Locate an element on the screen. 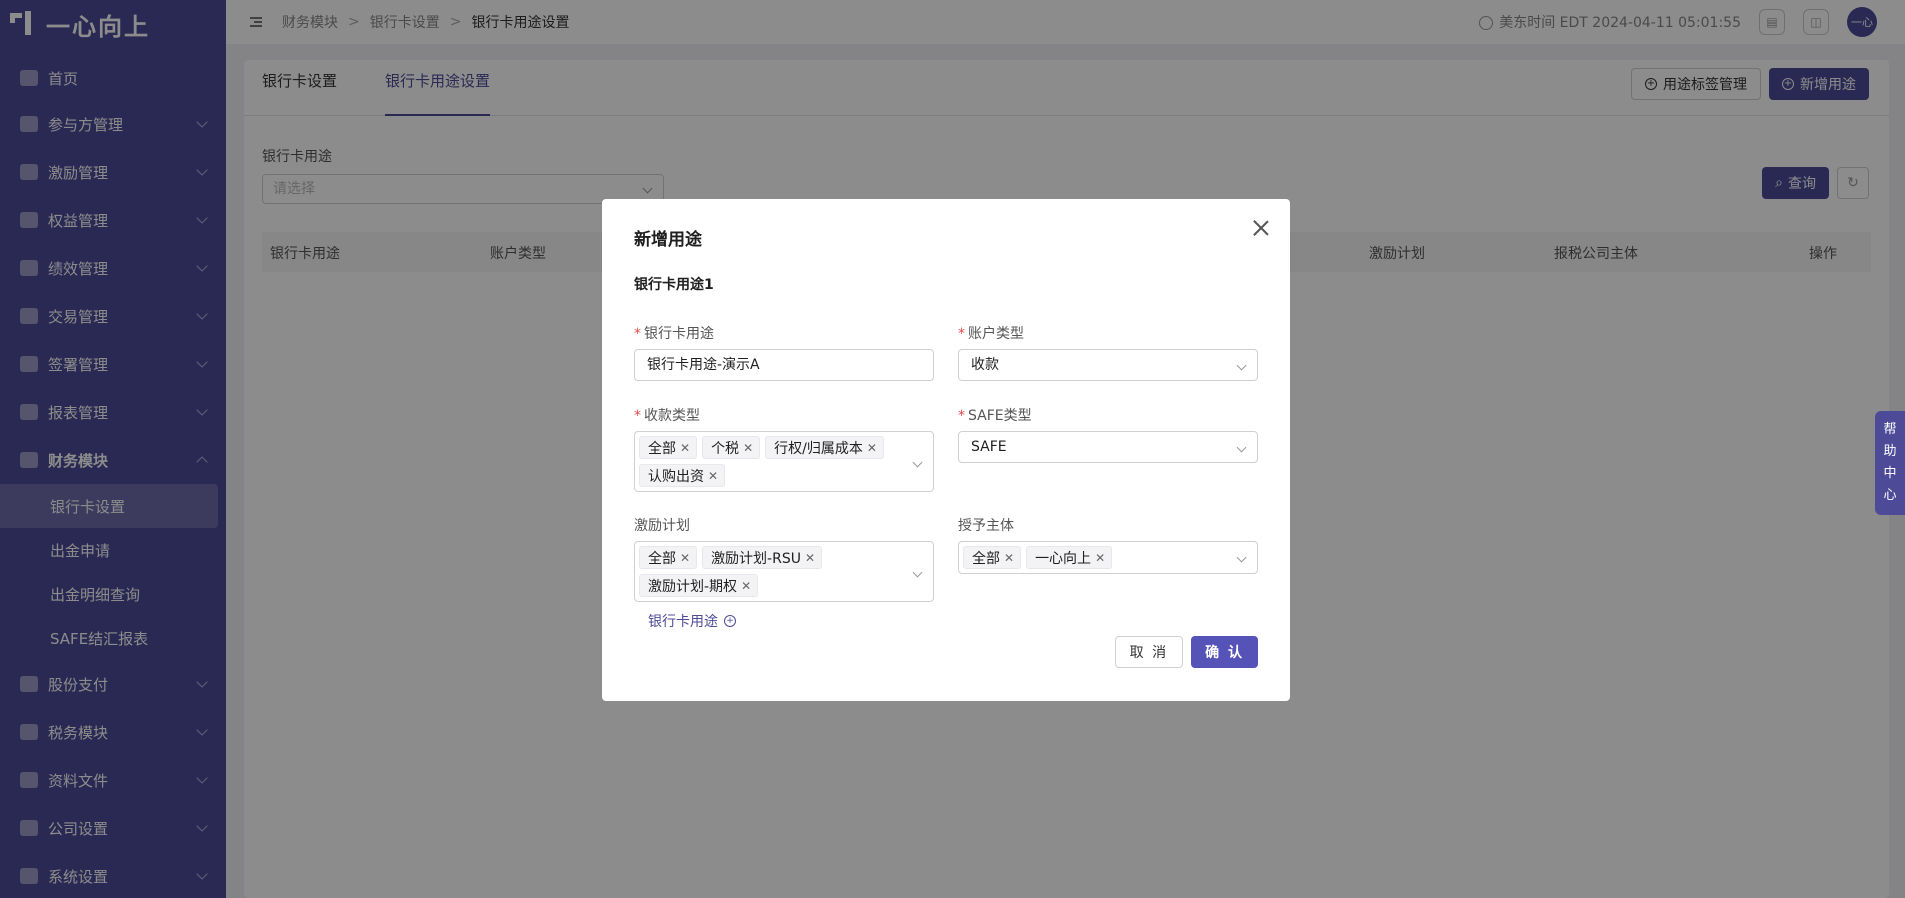 The image size is (1905, 898). tag: 一心向上 ✕ is located at coordinates (1069, 557).